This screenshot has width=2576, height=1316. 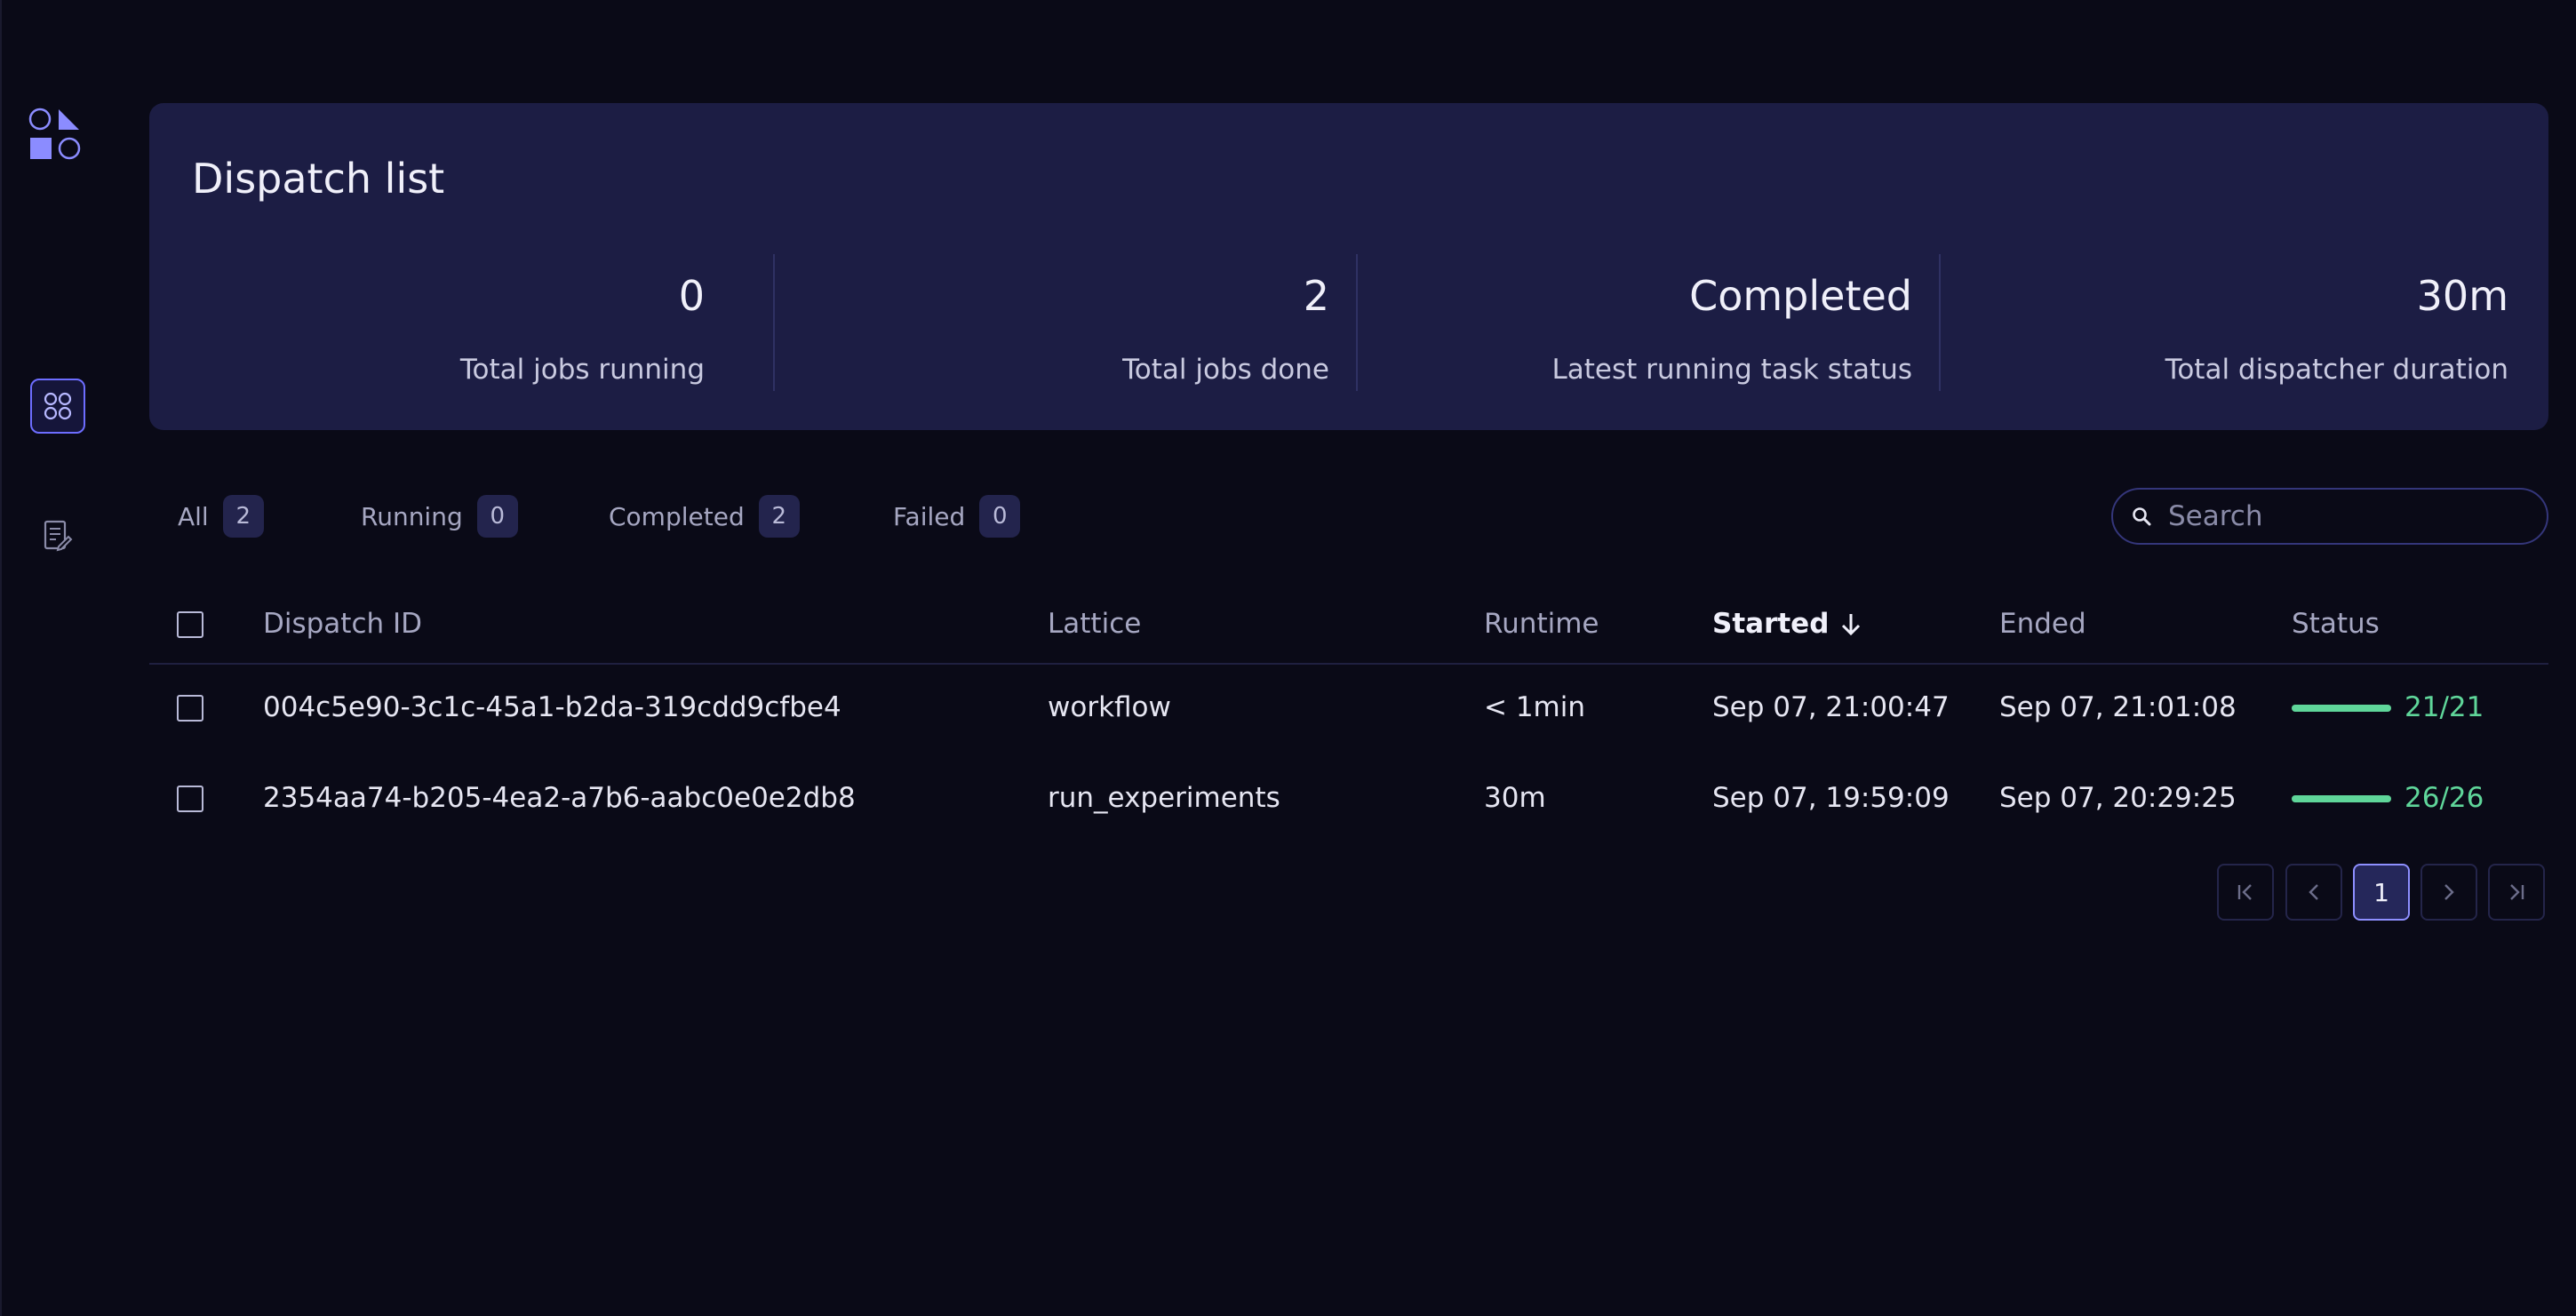 I want to click on chevron-left-icon, so click(x=2313, y=892).